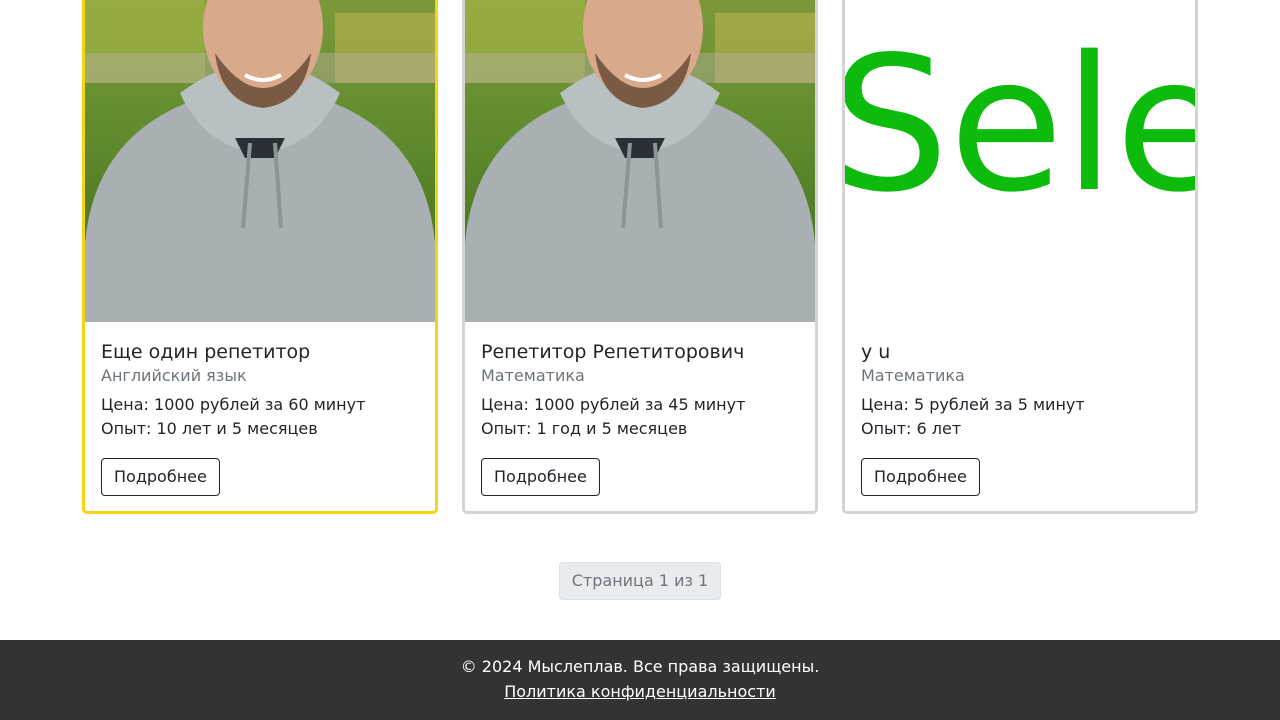 The width and height of the screenshot is (1280, 720). What do you see at coordinates (911, 428) in the screenshot?
I see `tutor-experience: Опыт: 6 лет` at bounding box center [911, 428].